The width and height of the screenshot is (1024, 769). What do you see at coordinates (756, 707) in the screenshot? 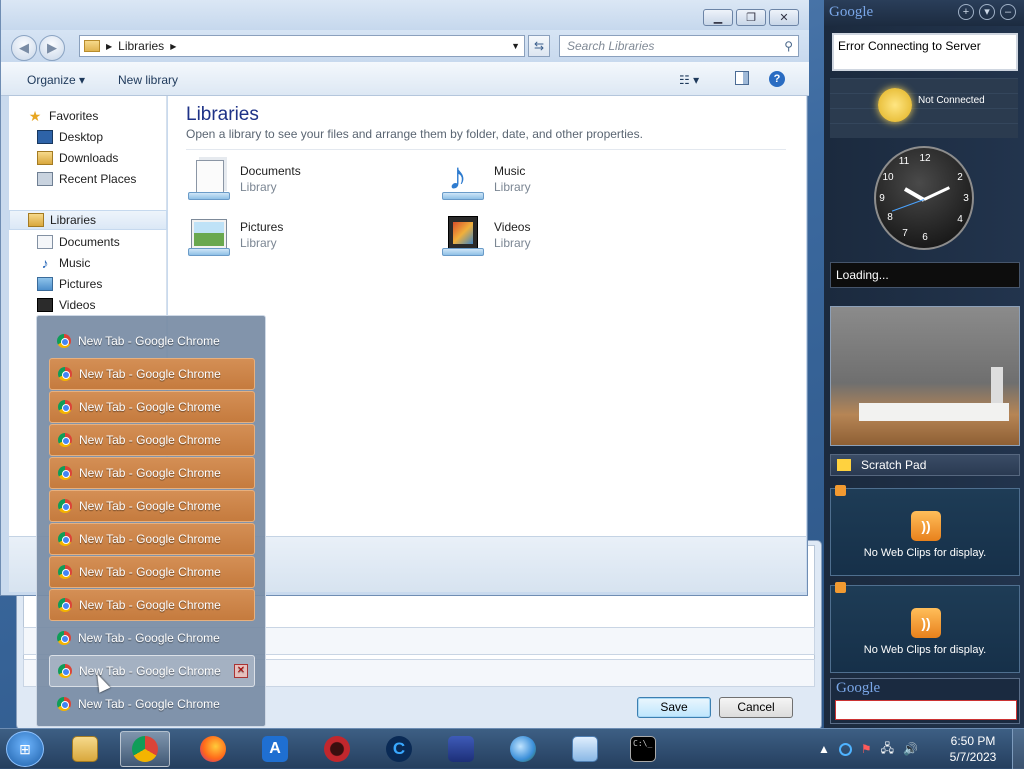
I see `cancel-button: Cancel` at bounding box center [756, 707].